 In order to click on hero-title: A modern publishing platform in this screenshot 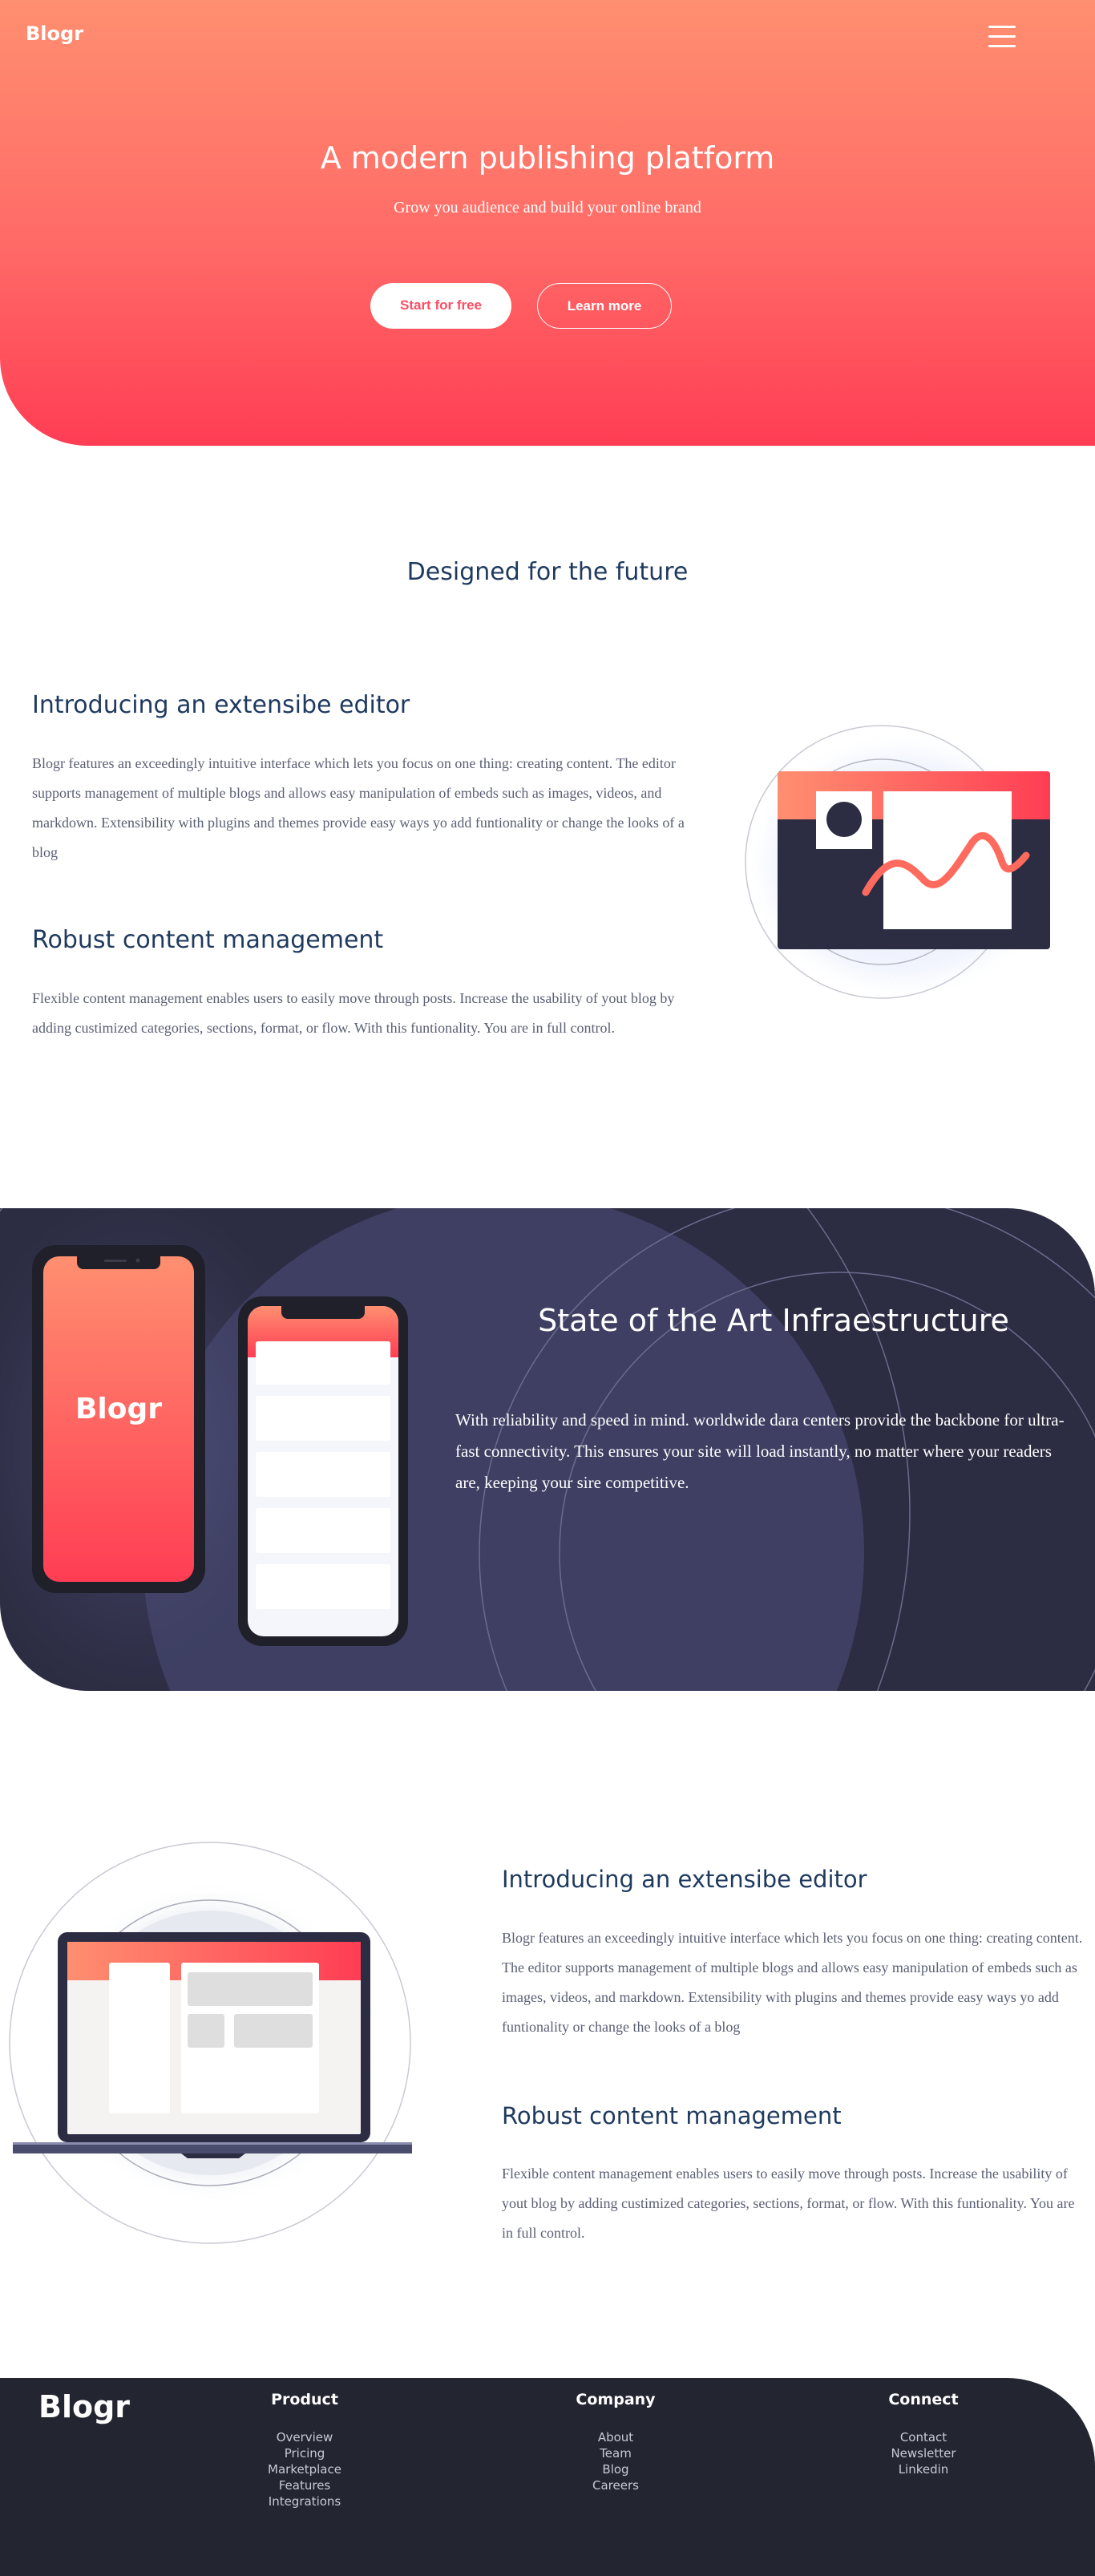, I will do `click(547, 158)`.